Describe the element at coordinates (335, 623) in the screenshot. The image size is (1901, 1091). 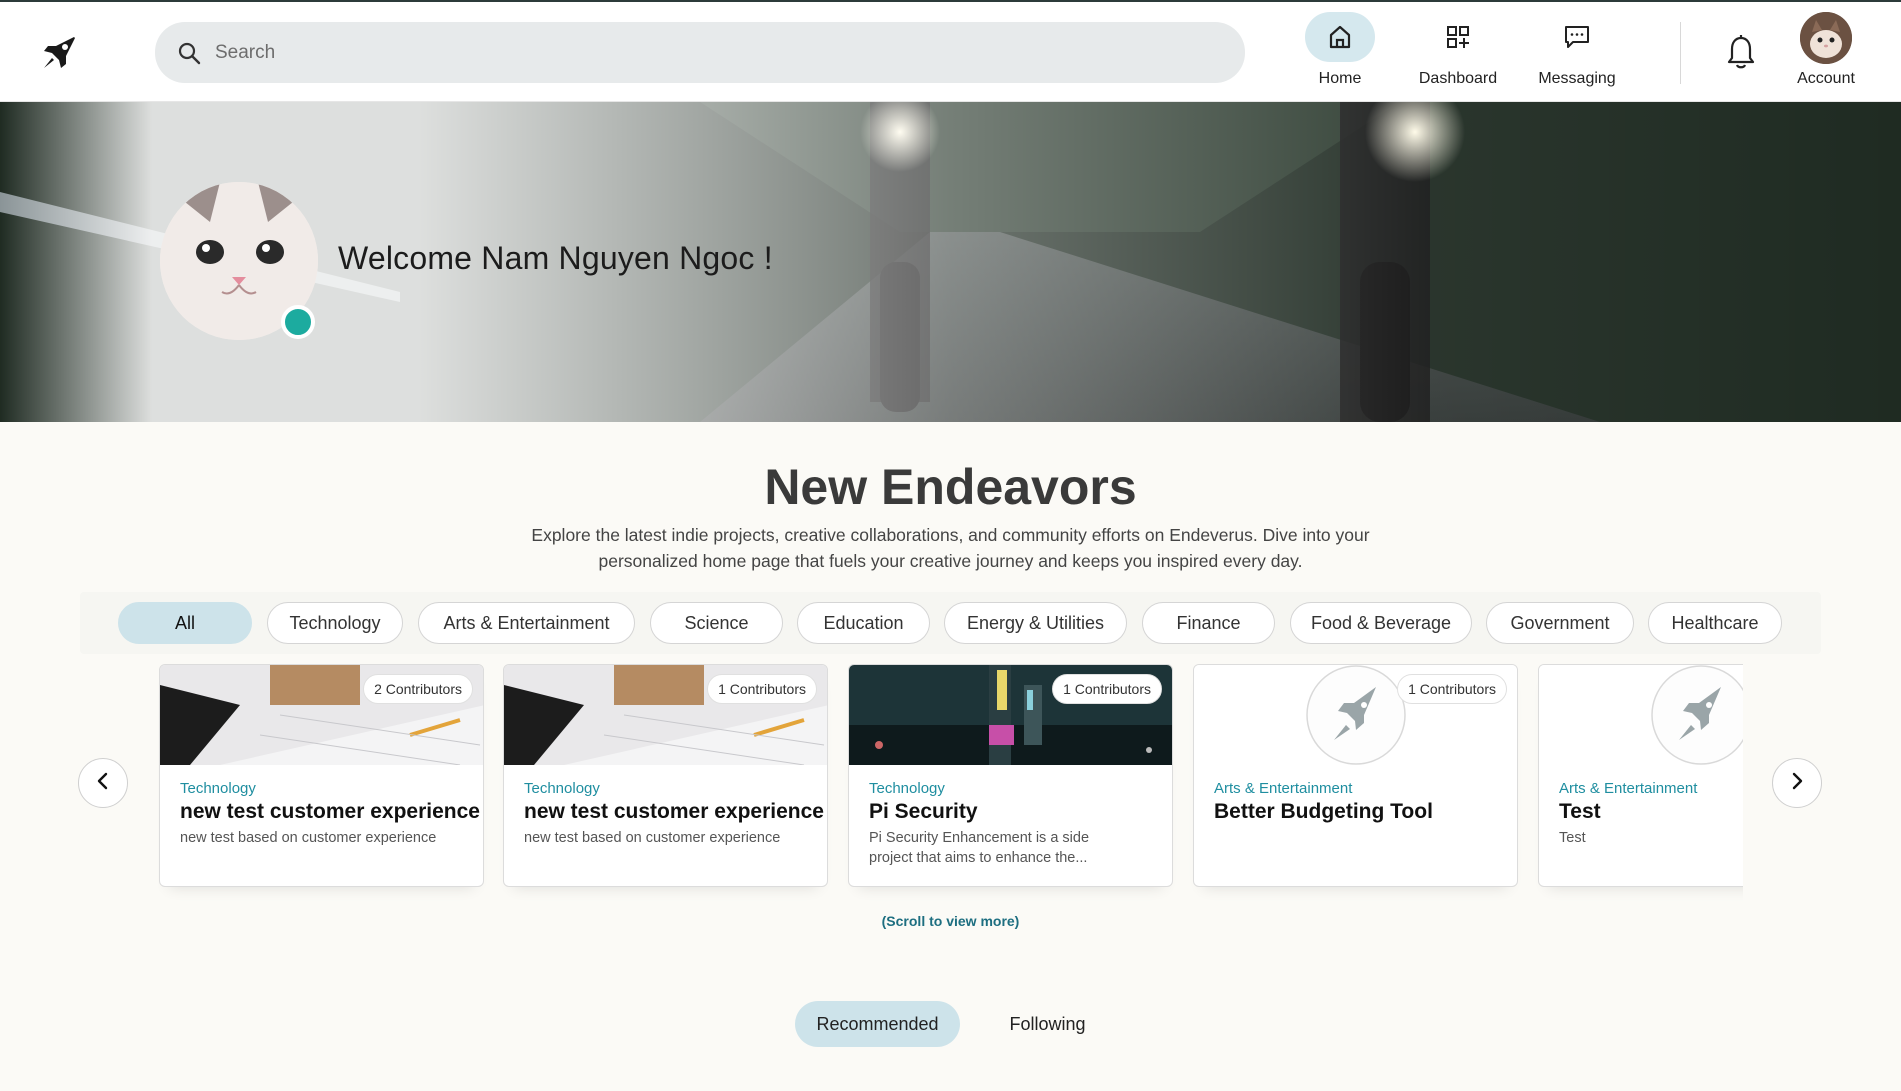
I see `filter-chip-technology: Technology` at that location.